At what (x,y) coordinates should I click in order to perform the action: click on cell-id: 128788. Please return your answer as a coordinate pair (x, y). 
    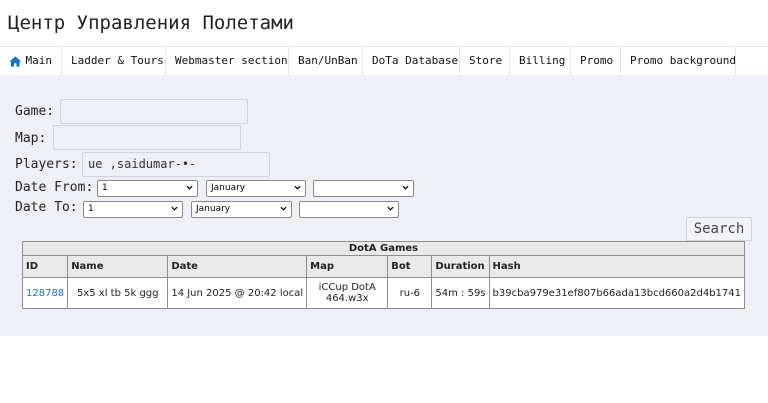
    Looking at the image, I should click on (45, 293).